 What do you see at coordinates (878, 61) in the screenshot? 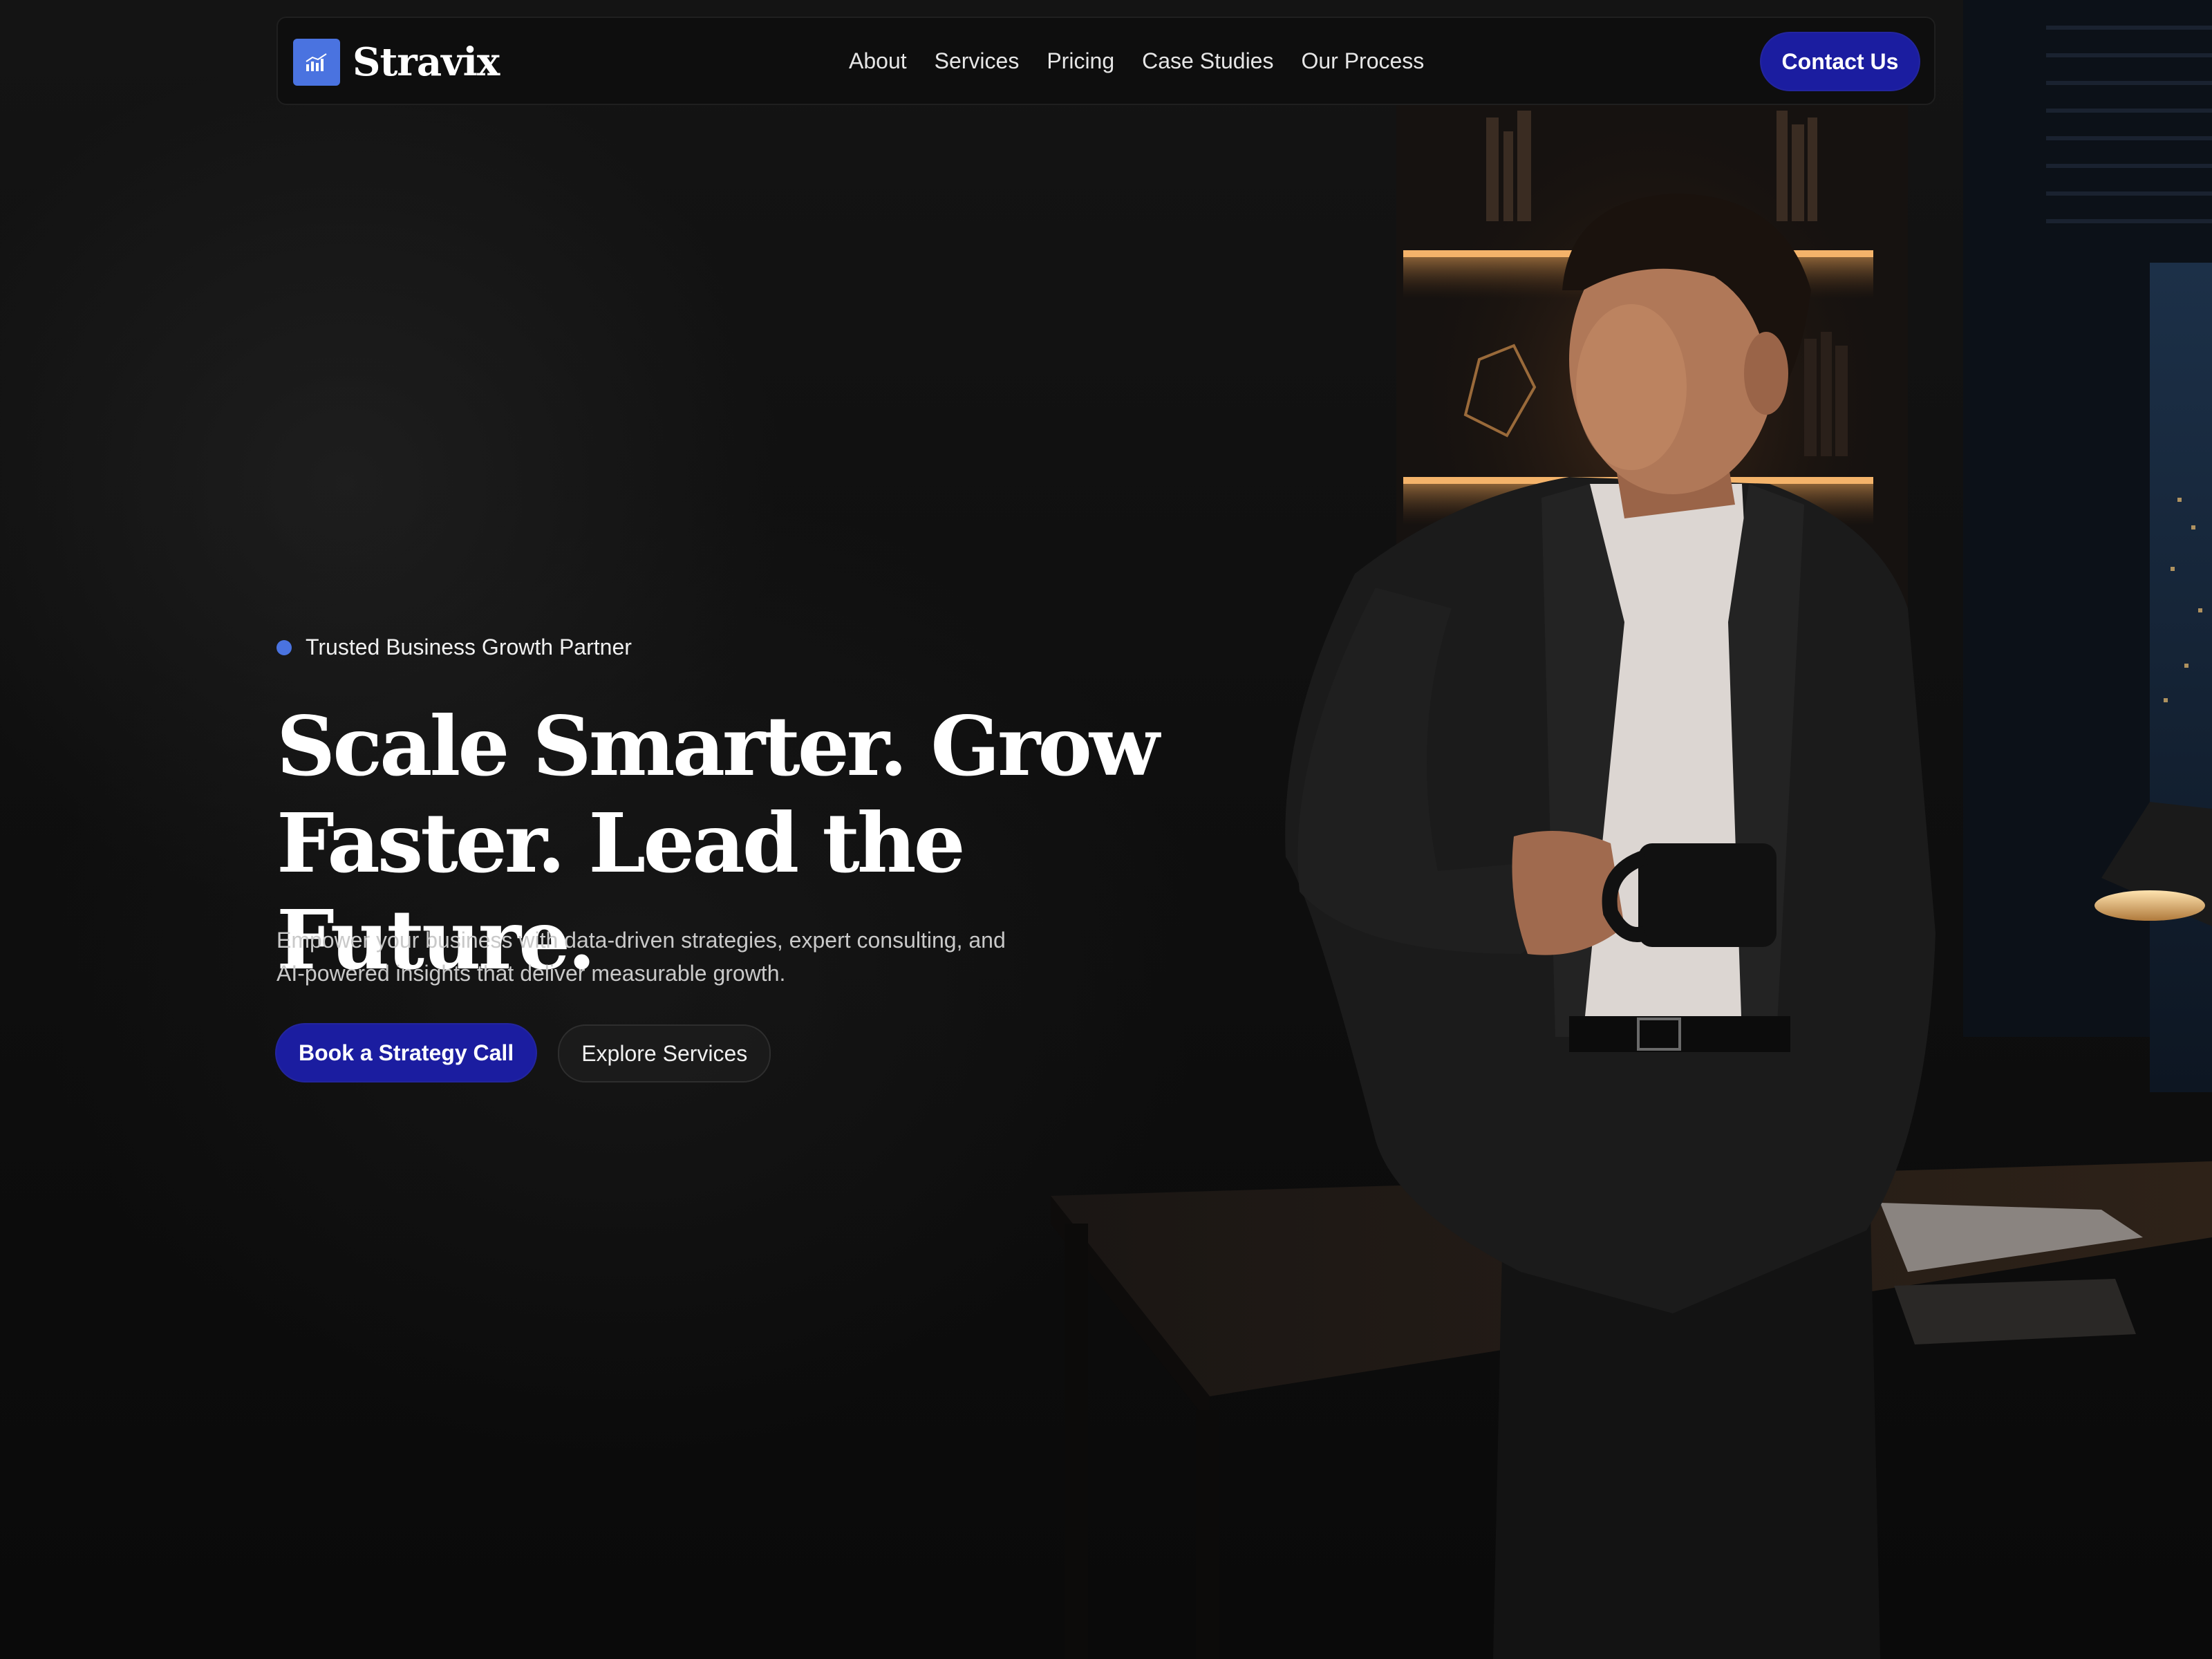
I see `nav-link-about: About` at bounding box center [878, 61].